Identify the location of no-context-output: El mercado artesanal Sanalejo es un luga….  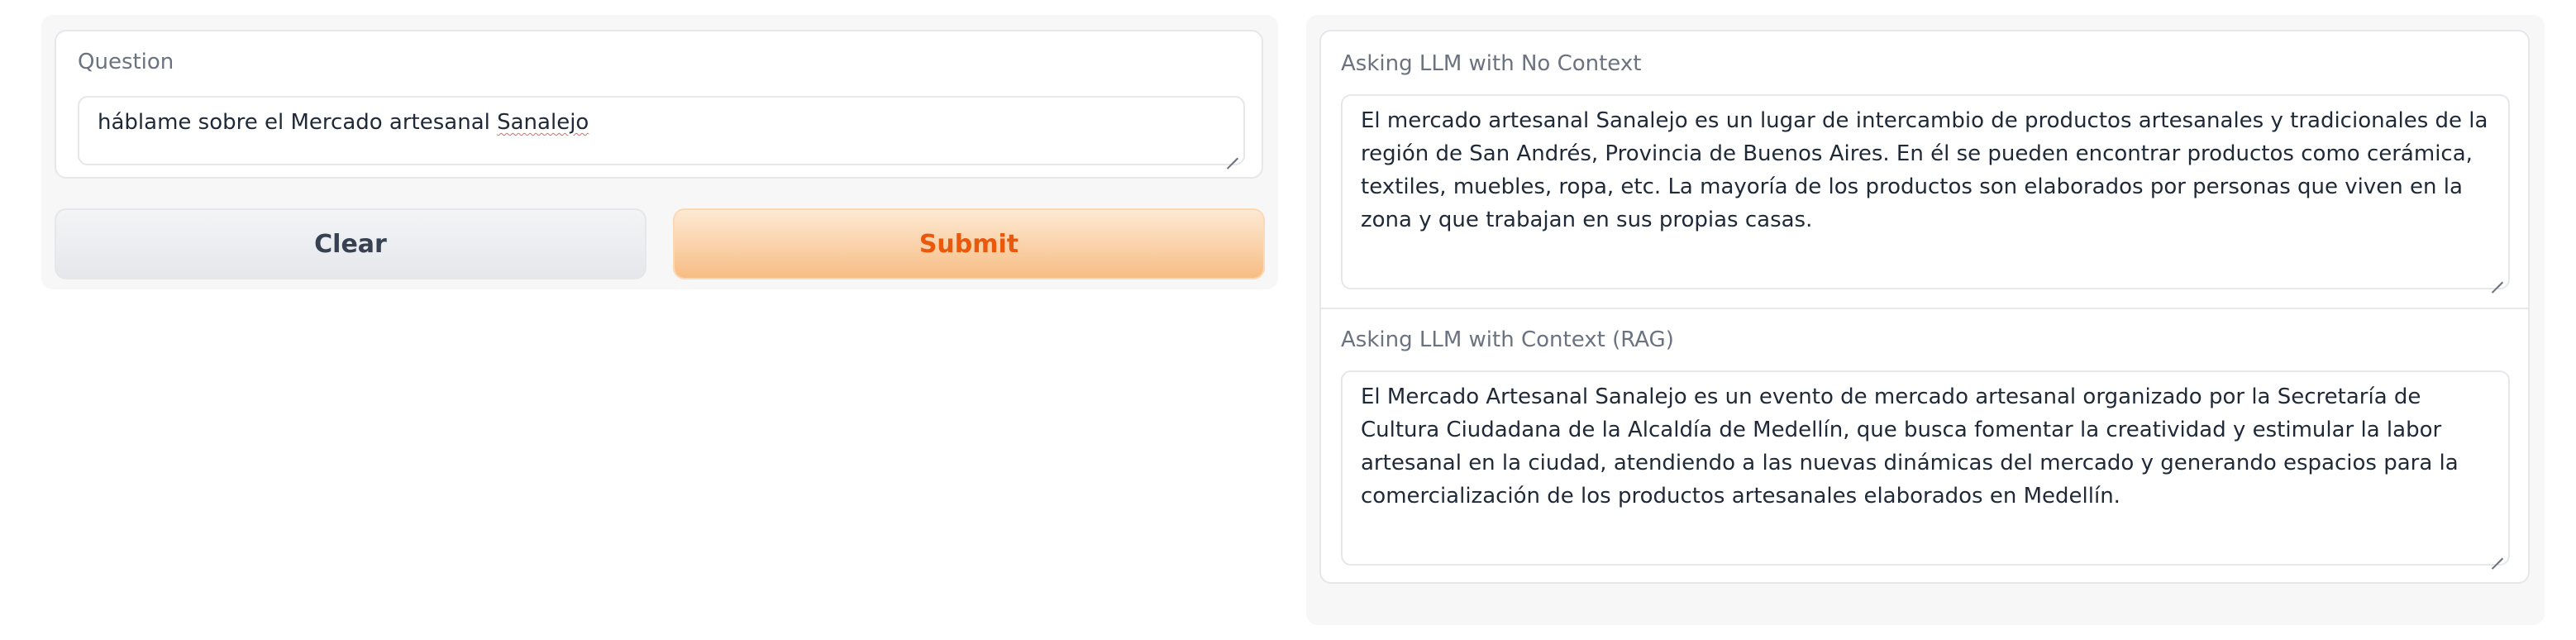
(1925, 191).